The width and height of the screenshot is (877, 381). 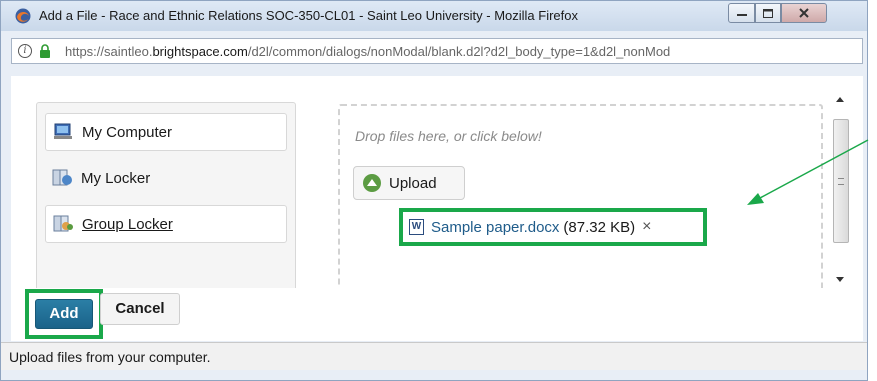 I want to click on remove-file-icon: ×, so click(x=646, y=227).